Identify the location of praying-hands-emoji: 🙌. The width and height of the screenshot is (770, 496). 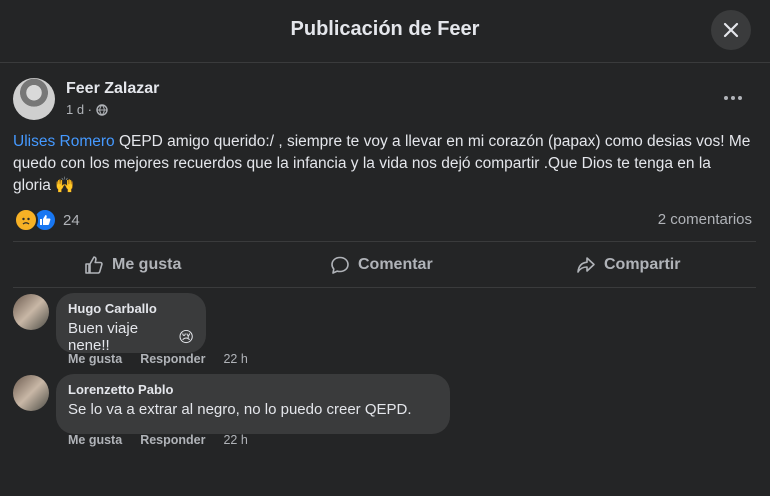
(65, 185).